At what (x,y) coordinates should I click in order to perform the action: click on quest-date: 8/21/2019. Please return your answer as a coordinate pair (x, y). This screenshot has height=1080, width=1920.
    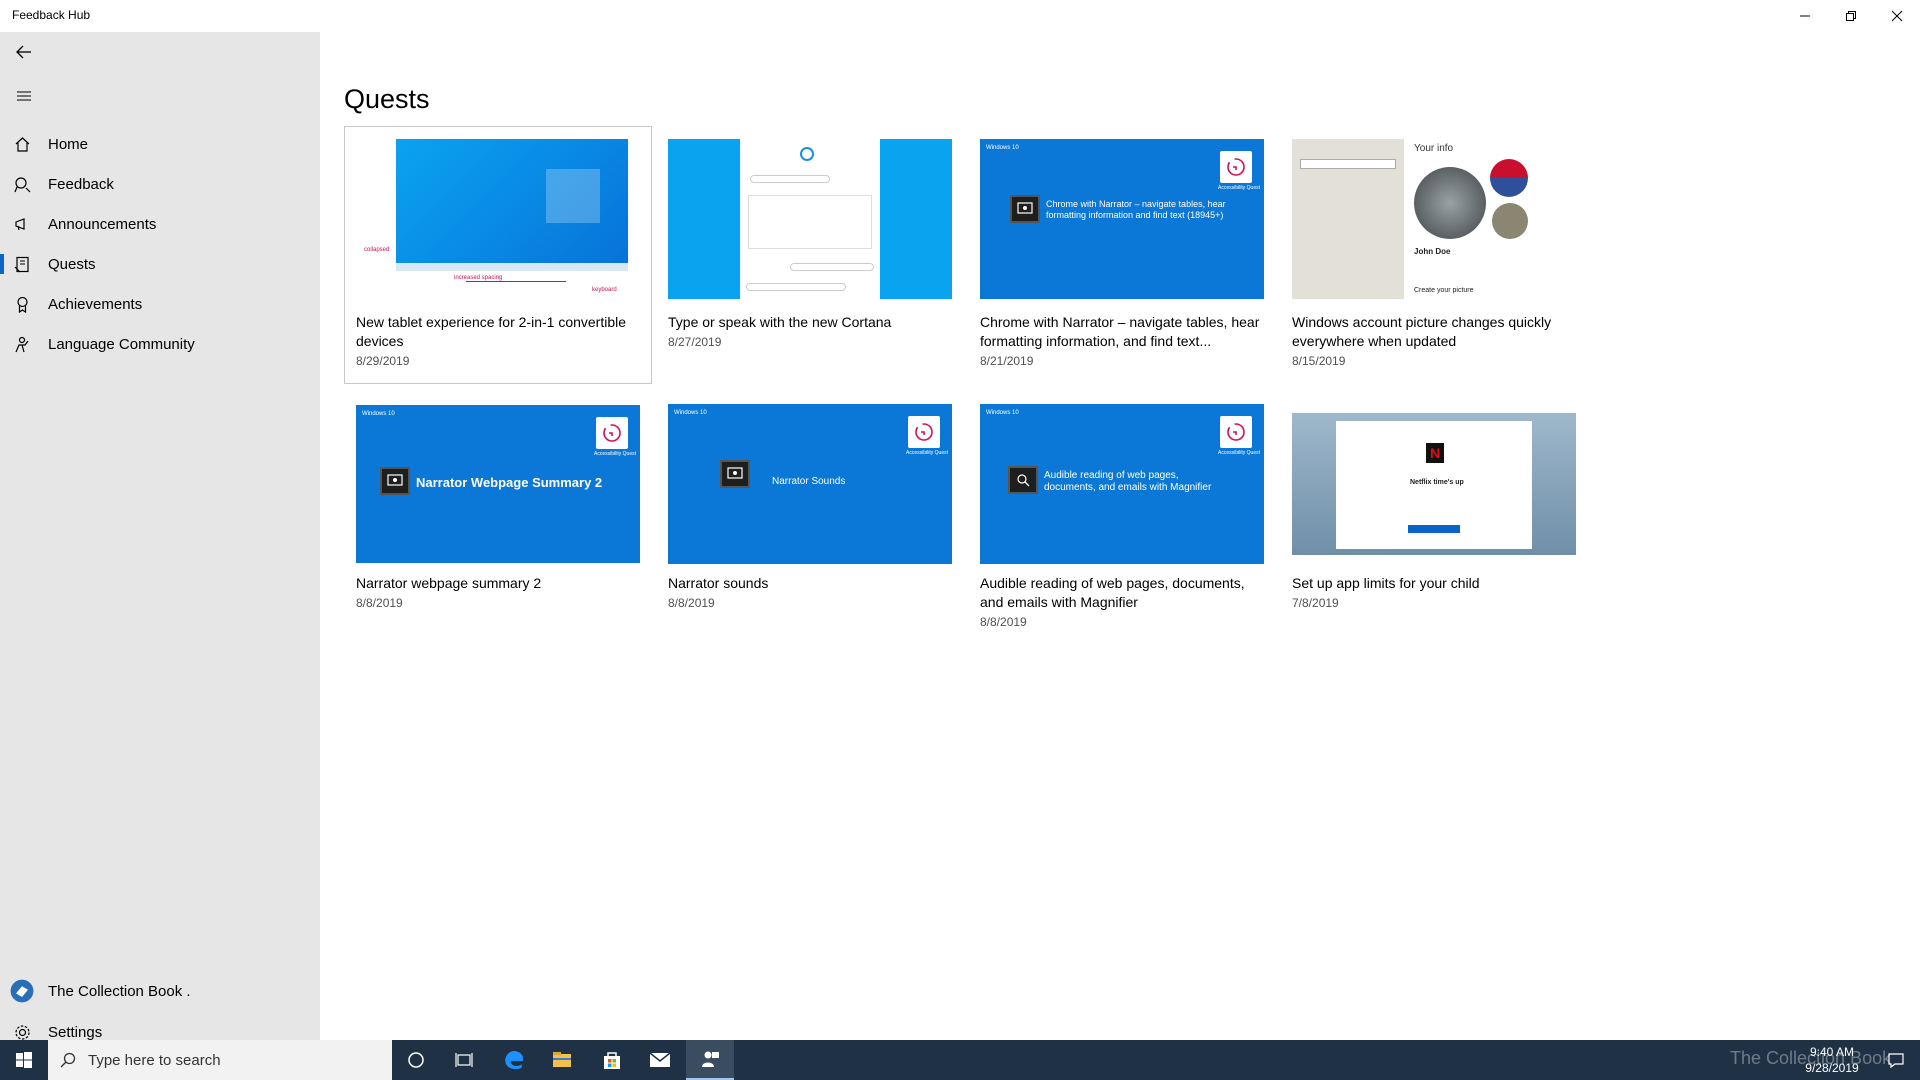
    Looking at the image, I should click on (1007, 361).